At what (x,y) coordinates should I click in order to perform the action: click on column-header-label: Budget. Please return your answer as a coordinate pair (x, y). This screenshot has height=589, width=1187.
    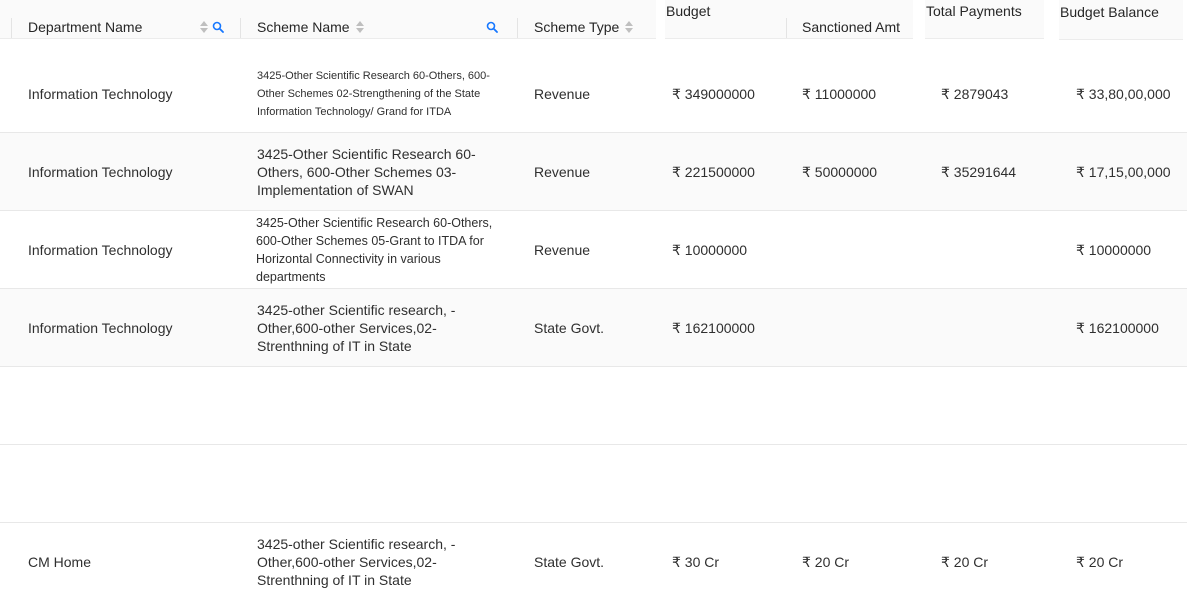
    Looking at the image, I should click on (688, 11).